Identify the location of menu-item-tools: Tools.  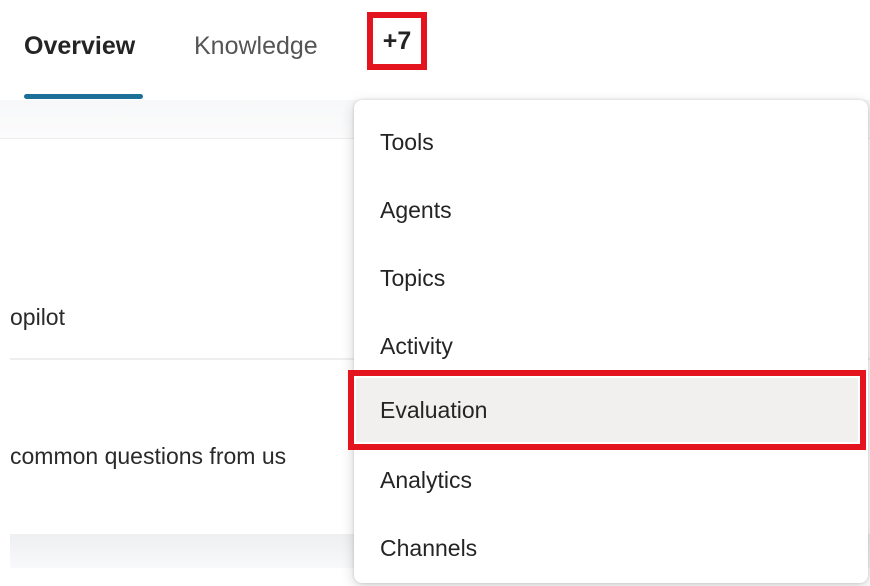
(611, 142).